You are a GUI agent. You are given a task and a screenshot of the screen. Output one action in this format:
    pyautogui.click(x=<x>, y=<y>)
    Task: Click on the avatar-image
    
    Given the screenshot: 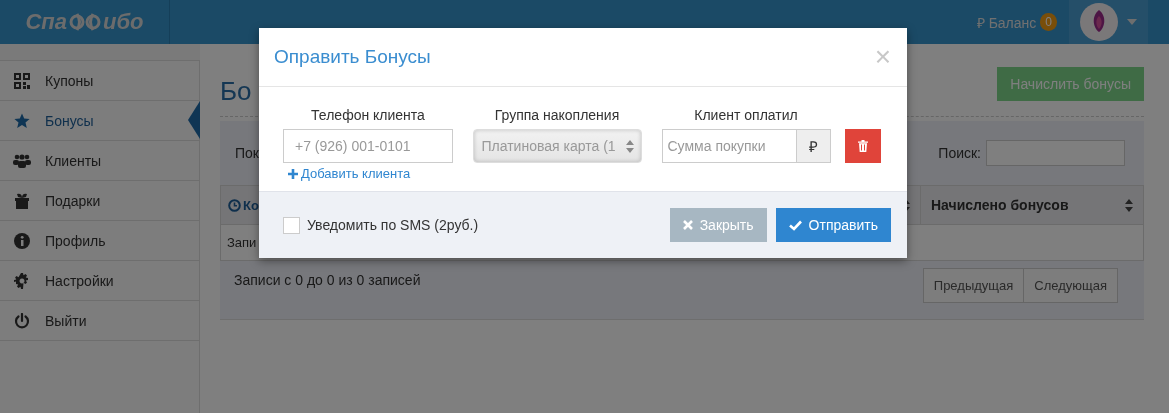 What is the action you would take?
    pyautogui.click(x=1099, y=22)
    